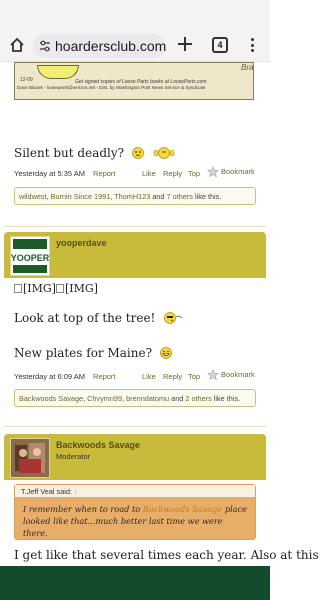 Image resolution: width=320 pixels, height=600 pixels. What do you see at coordinates (220, 45) in the screenshot?
I see `tabs-icon: 4` at bounding box center [220, 45].